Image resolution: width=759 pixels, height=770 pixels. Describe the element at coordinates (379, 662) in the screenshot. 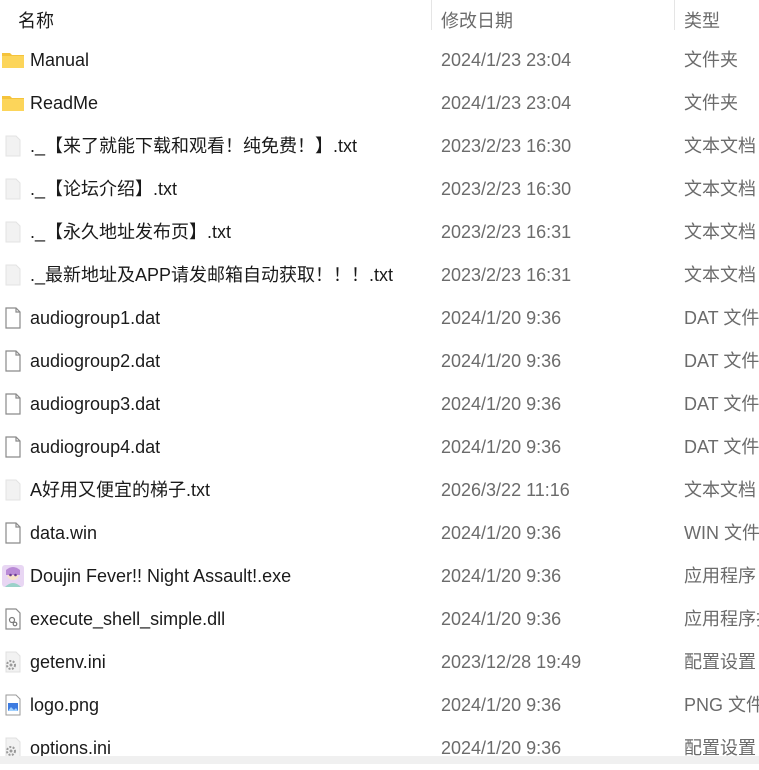

I see `file-row: getenv.ini 2023/12/28 19:49 配置设置` at that location.